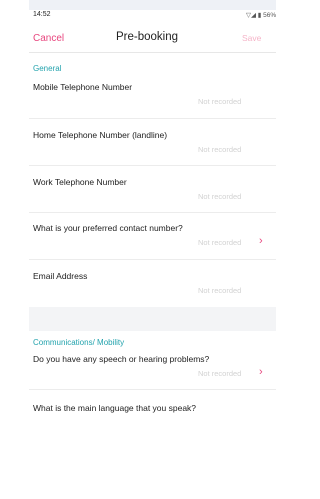 The width and height of the screenshot is (320, 499). I want to click on email-value: Not recorded, so click(219, 290).